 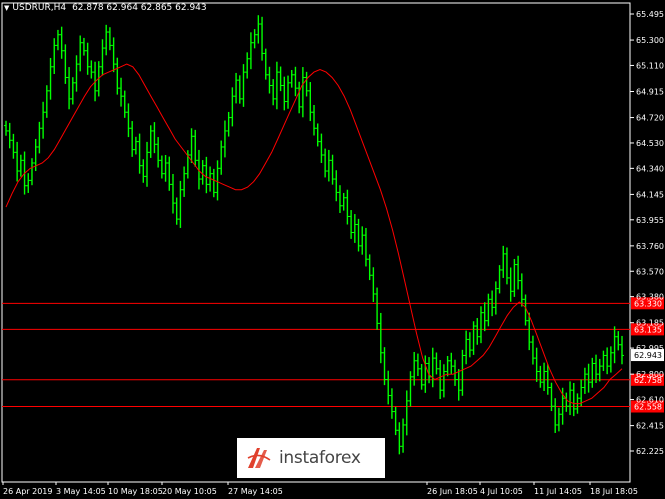 I want to click on y-tick-label: 62.800, so click(x=650, y=374).